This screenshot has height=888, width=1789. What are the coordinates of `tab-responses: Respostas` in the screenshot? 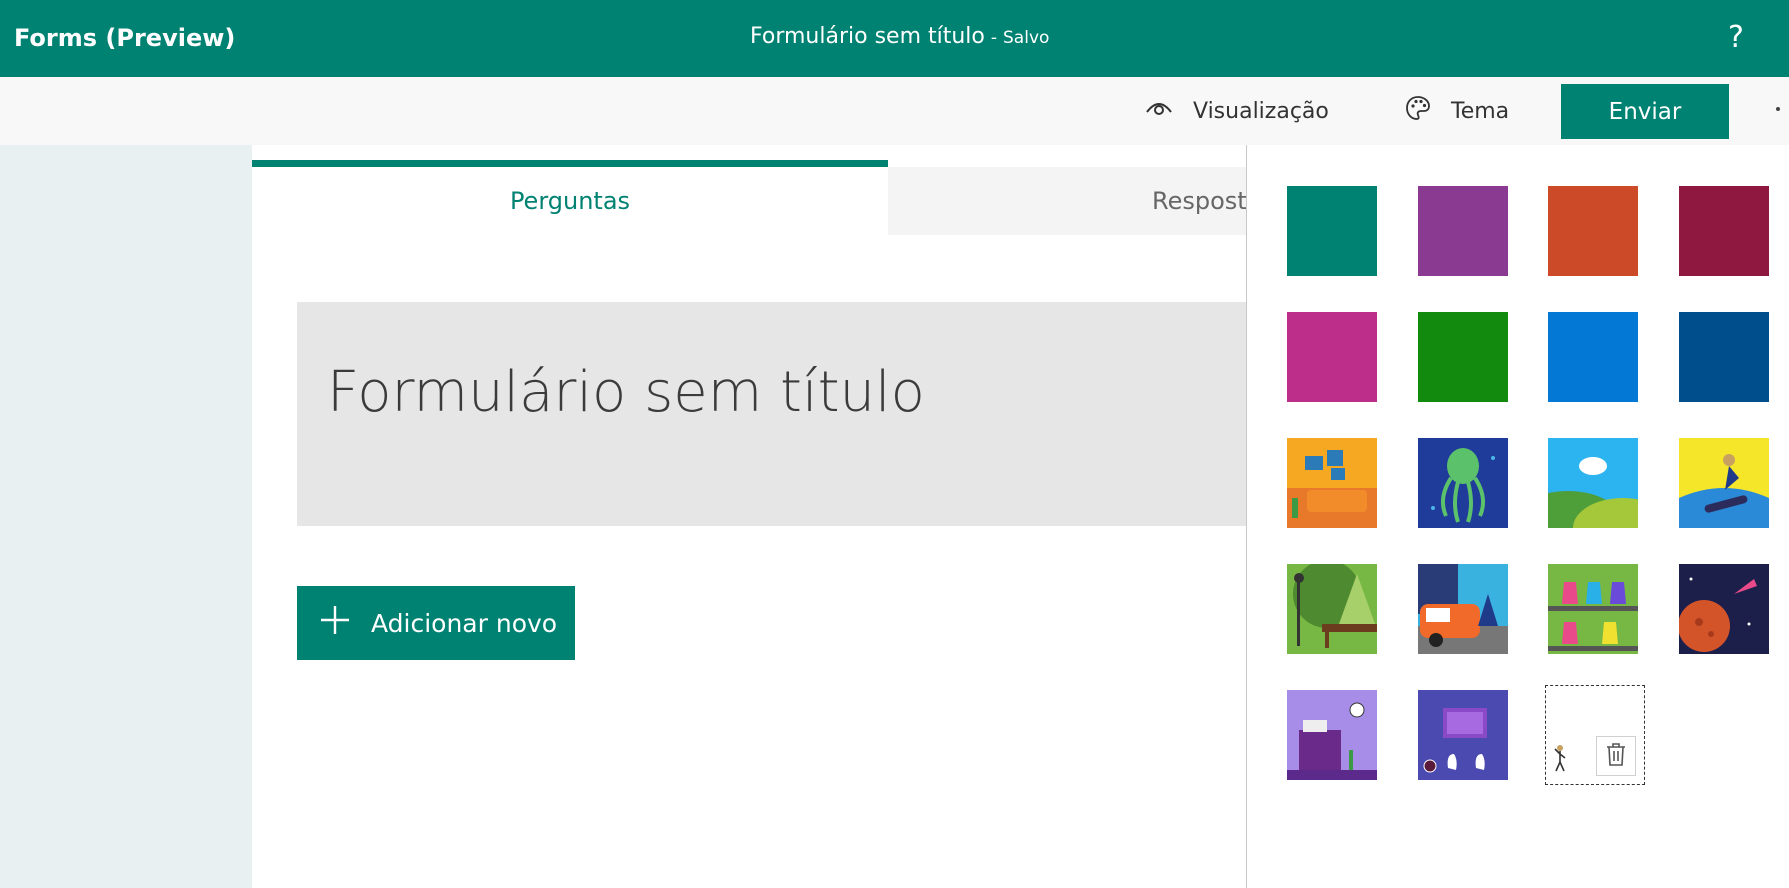 It's located at (1068, 201).